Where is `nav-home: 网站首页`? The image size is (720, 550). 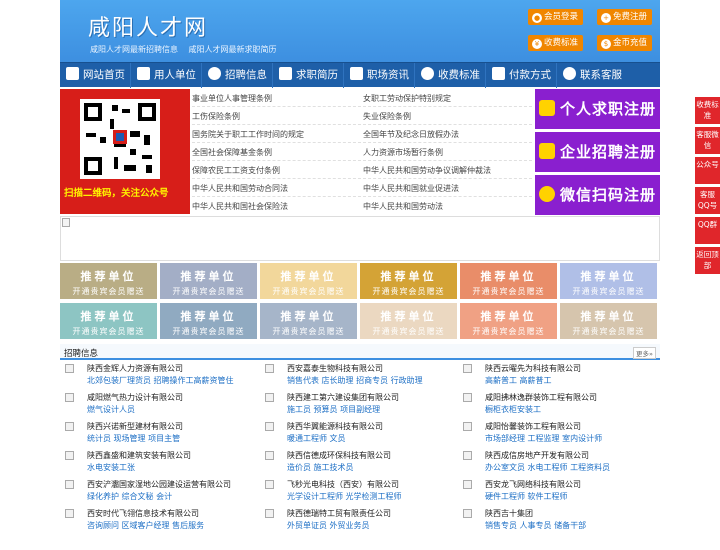 nav-home: 网站首页 is located at coordinates (95, 75).